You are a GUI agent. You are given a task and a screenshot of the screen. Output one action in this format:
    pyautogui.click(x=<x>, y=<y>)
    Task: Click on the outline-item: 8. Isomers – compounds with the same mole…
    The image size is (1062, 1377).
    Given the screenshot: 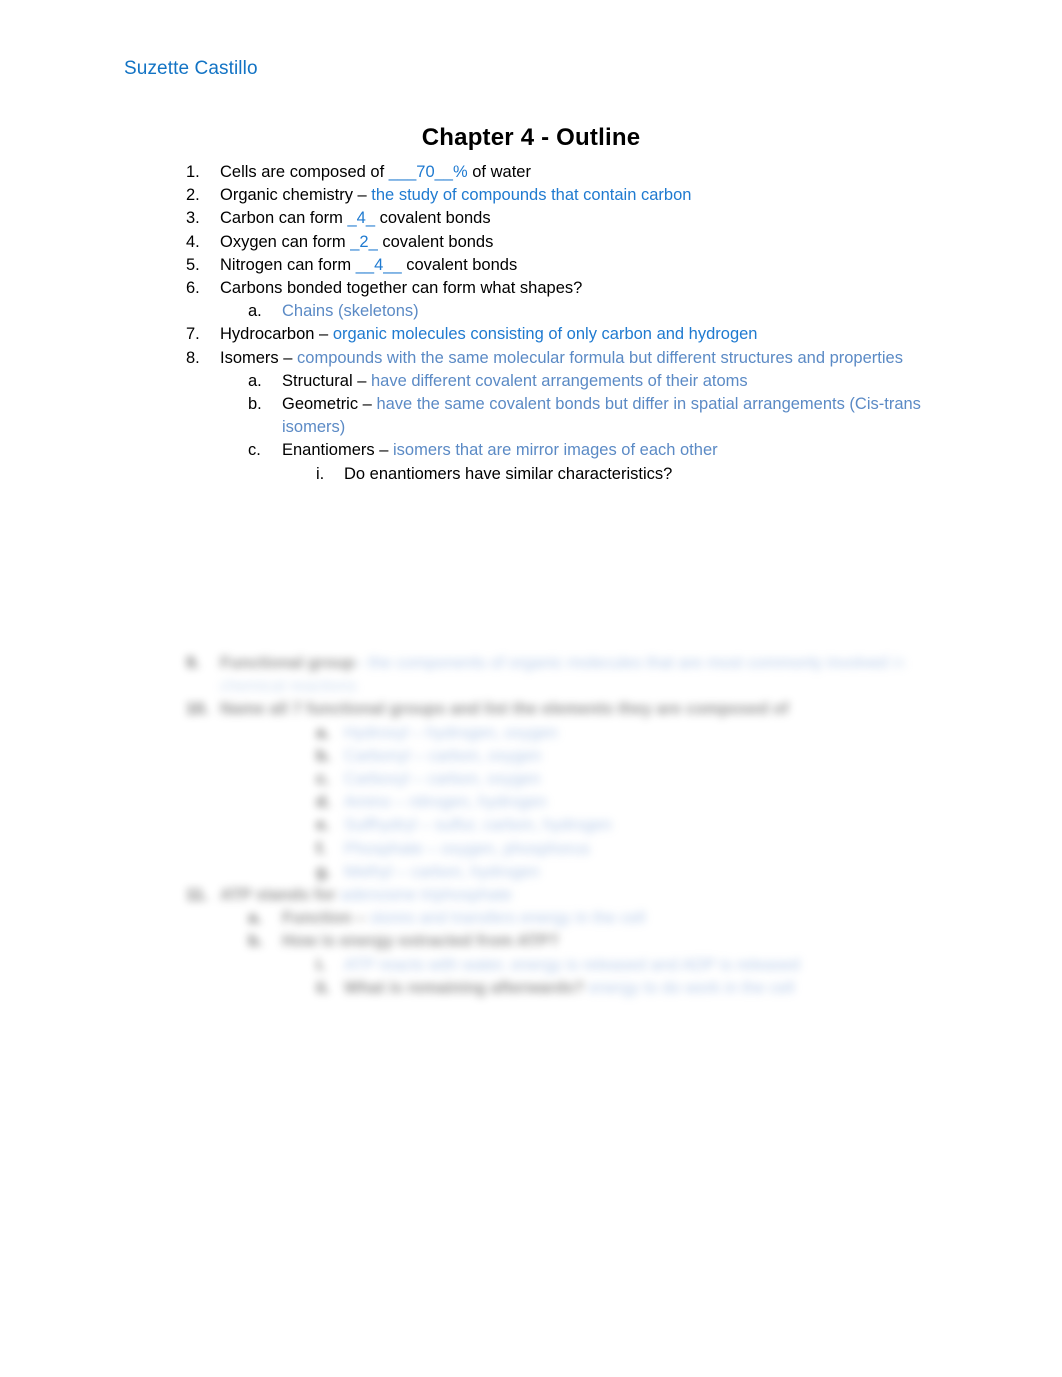 What is the action you would take?
    pyautogui.click(x=556, y=358)
    